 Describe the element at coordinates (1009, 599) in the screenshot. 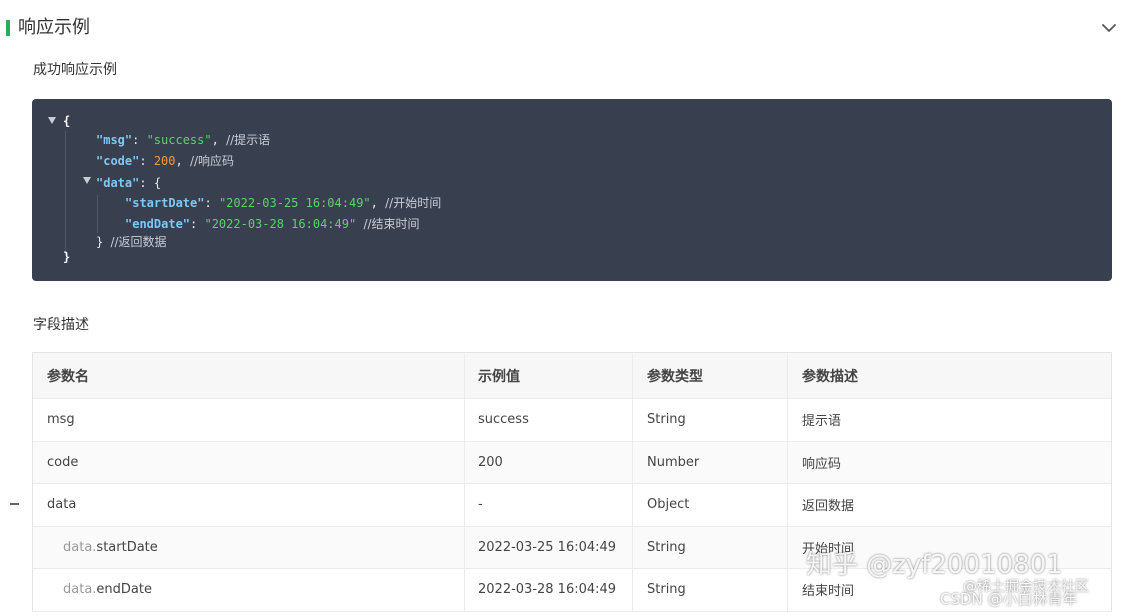

I see `csdn-watermark: CSDN @小白林青年` at that location.